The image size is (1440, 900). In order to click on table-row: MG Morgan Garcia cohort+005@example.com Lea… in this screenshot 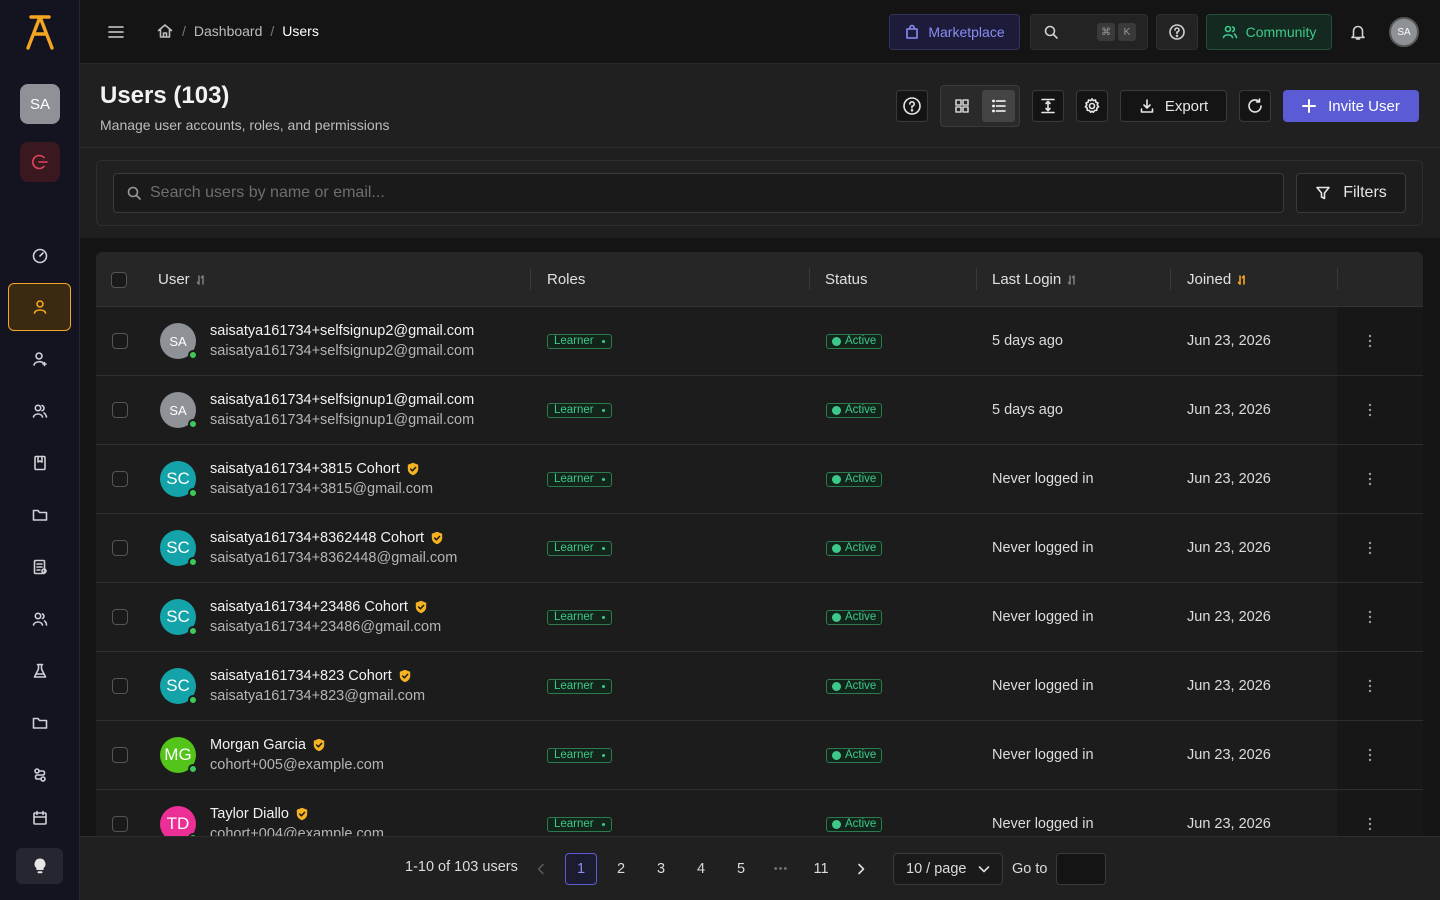, I will do `click(759, 755)`.